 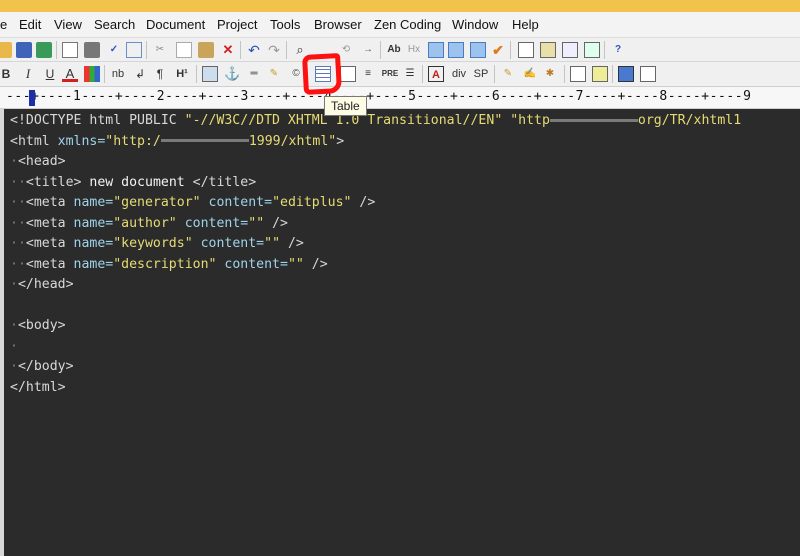 What do you see at coordinates (618, 50) in the screenshot?
I see `help-icon: ?` at bounding box center [618, 50].